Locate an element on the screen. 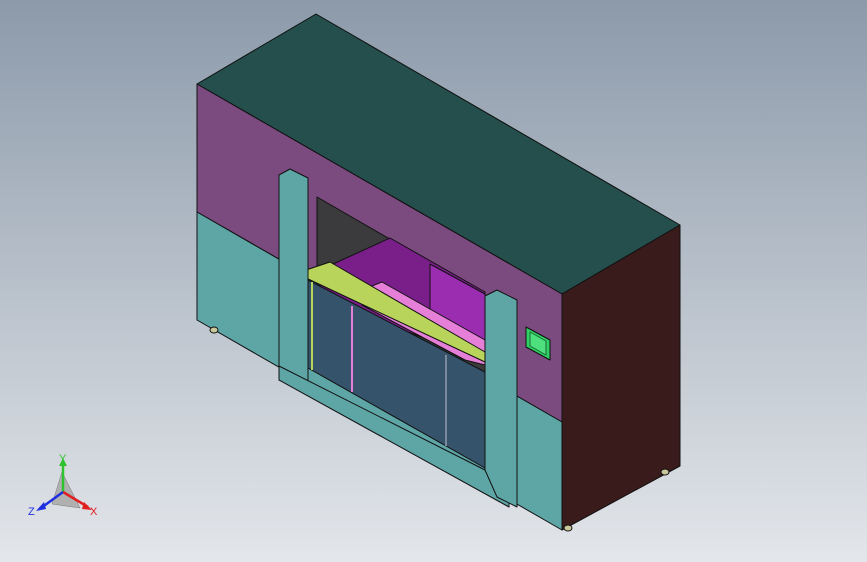 This screenshot has width=867, height=562. caster-wheel-left is located at coordinates (214, 330).